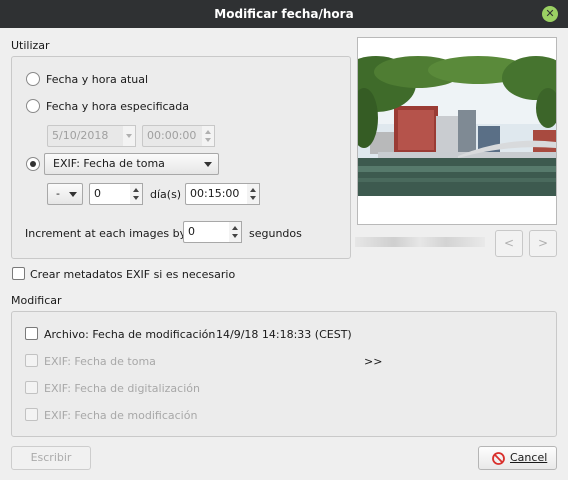 Image resolution: width=568 pixels, height=480 pixels. I want to click on offset-time-spinner: 00:15:00, so click(222, 194).